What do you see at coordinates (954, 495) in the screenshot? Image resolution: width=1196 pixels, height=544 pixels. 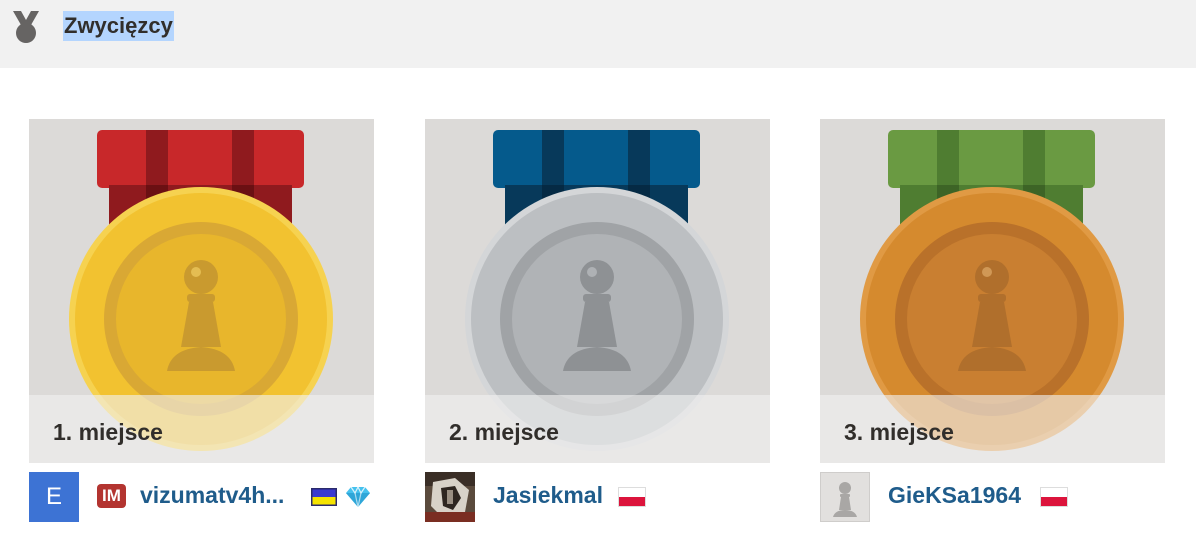 I see `username-link: GieKSa1964` at bounding box center [954, 495].